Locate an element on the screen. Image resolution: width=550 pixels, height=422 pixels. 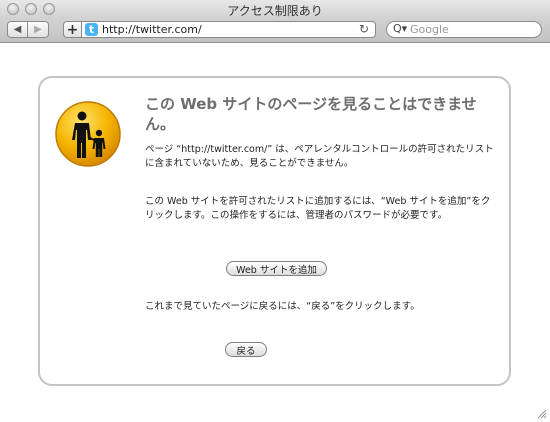
go-back-instruction: これまで見ていたページに戻るには、“戻る”をクリックします。 is located at coordinates (282, 306).